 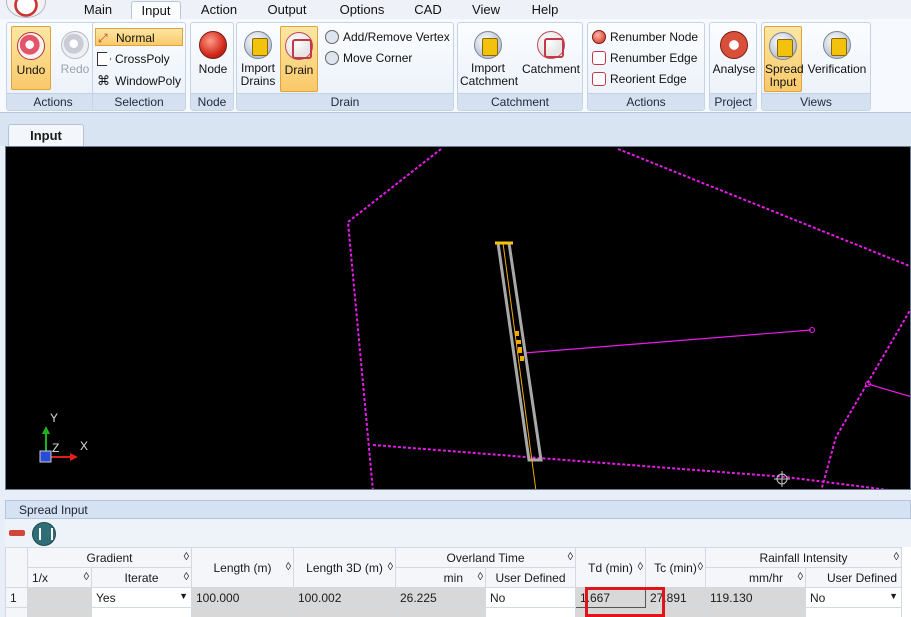 I want to click on normal-select-button: ⤢ Normal, so click(x=139, y=37).